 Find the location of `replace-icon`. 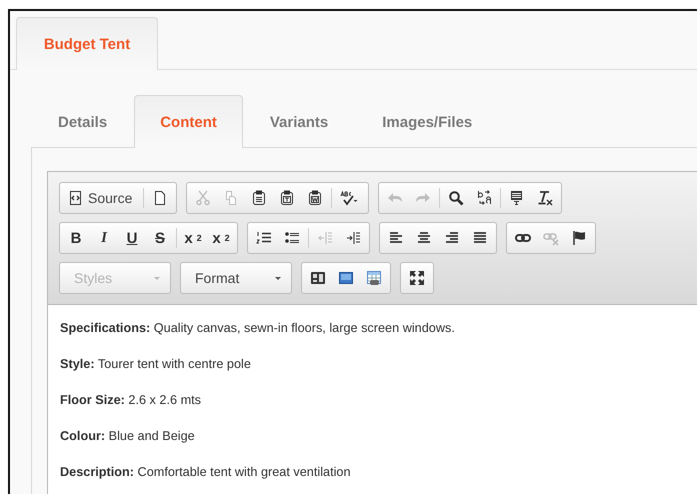

replace-icon is located at coordinates (484, 198).